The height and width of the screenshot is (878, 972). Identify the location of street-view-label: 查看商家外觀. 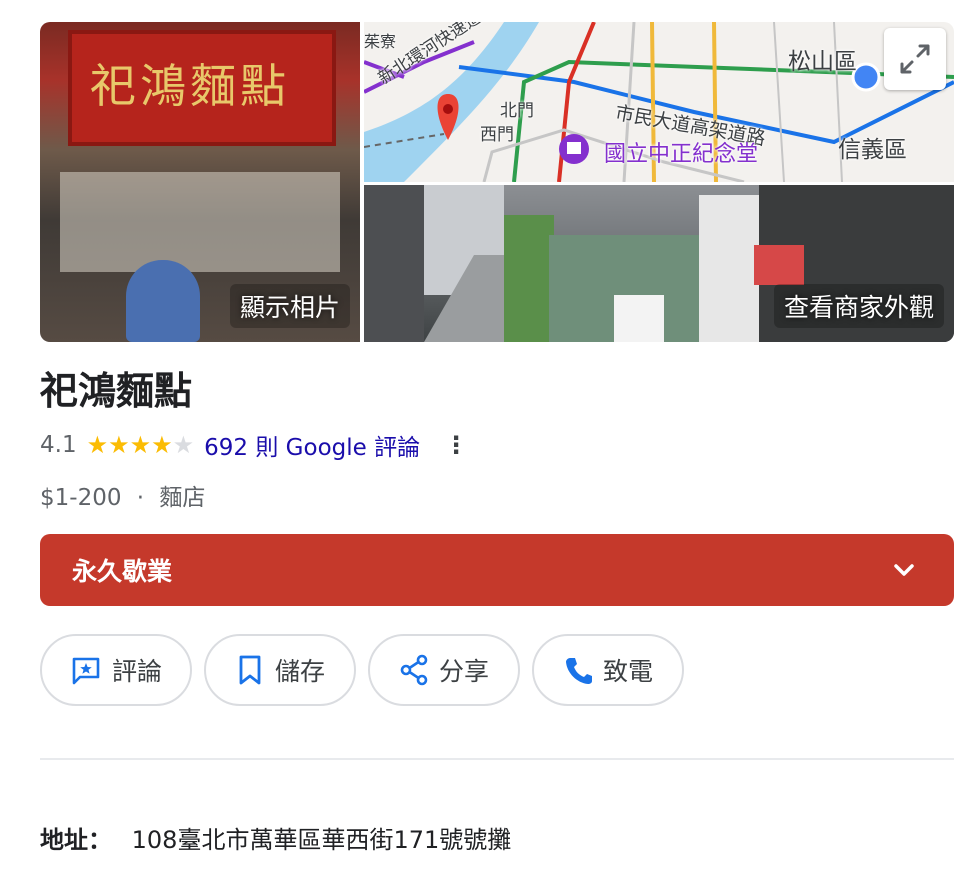
(858, 306).